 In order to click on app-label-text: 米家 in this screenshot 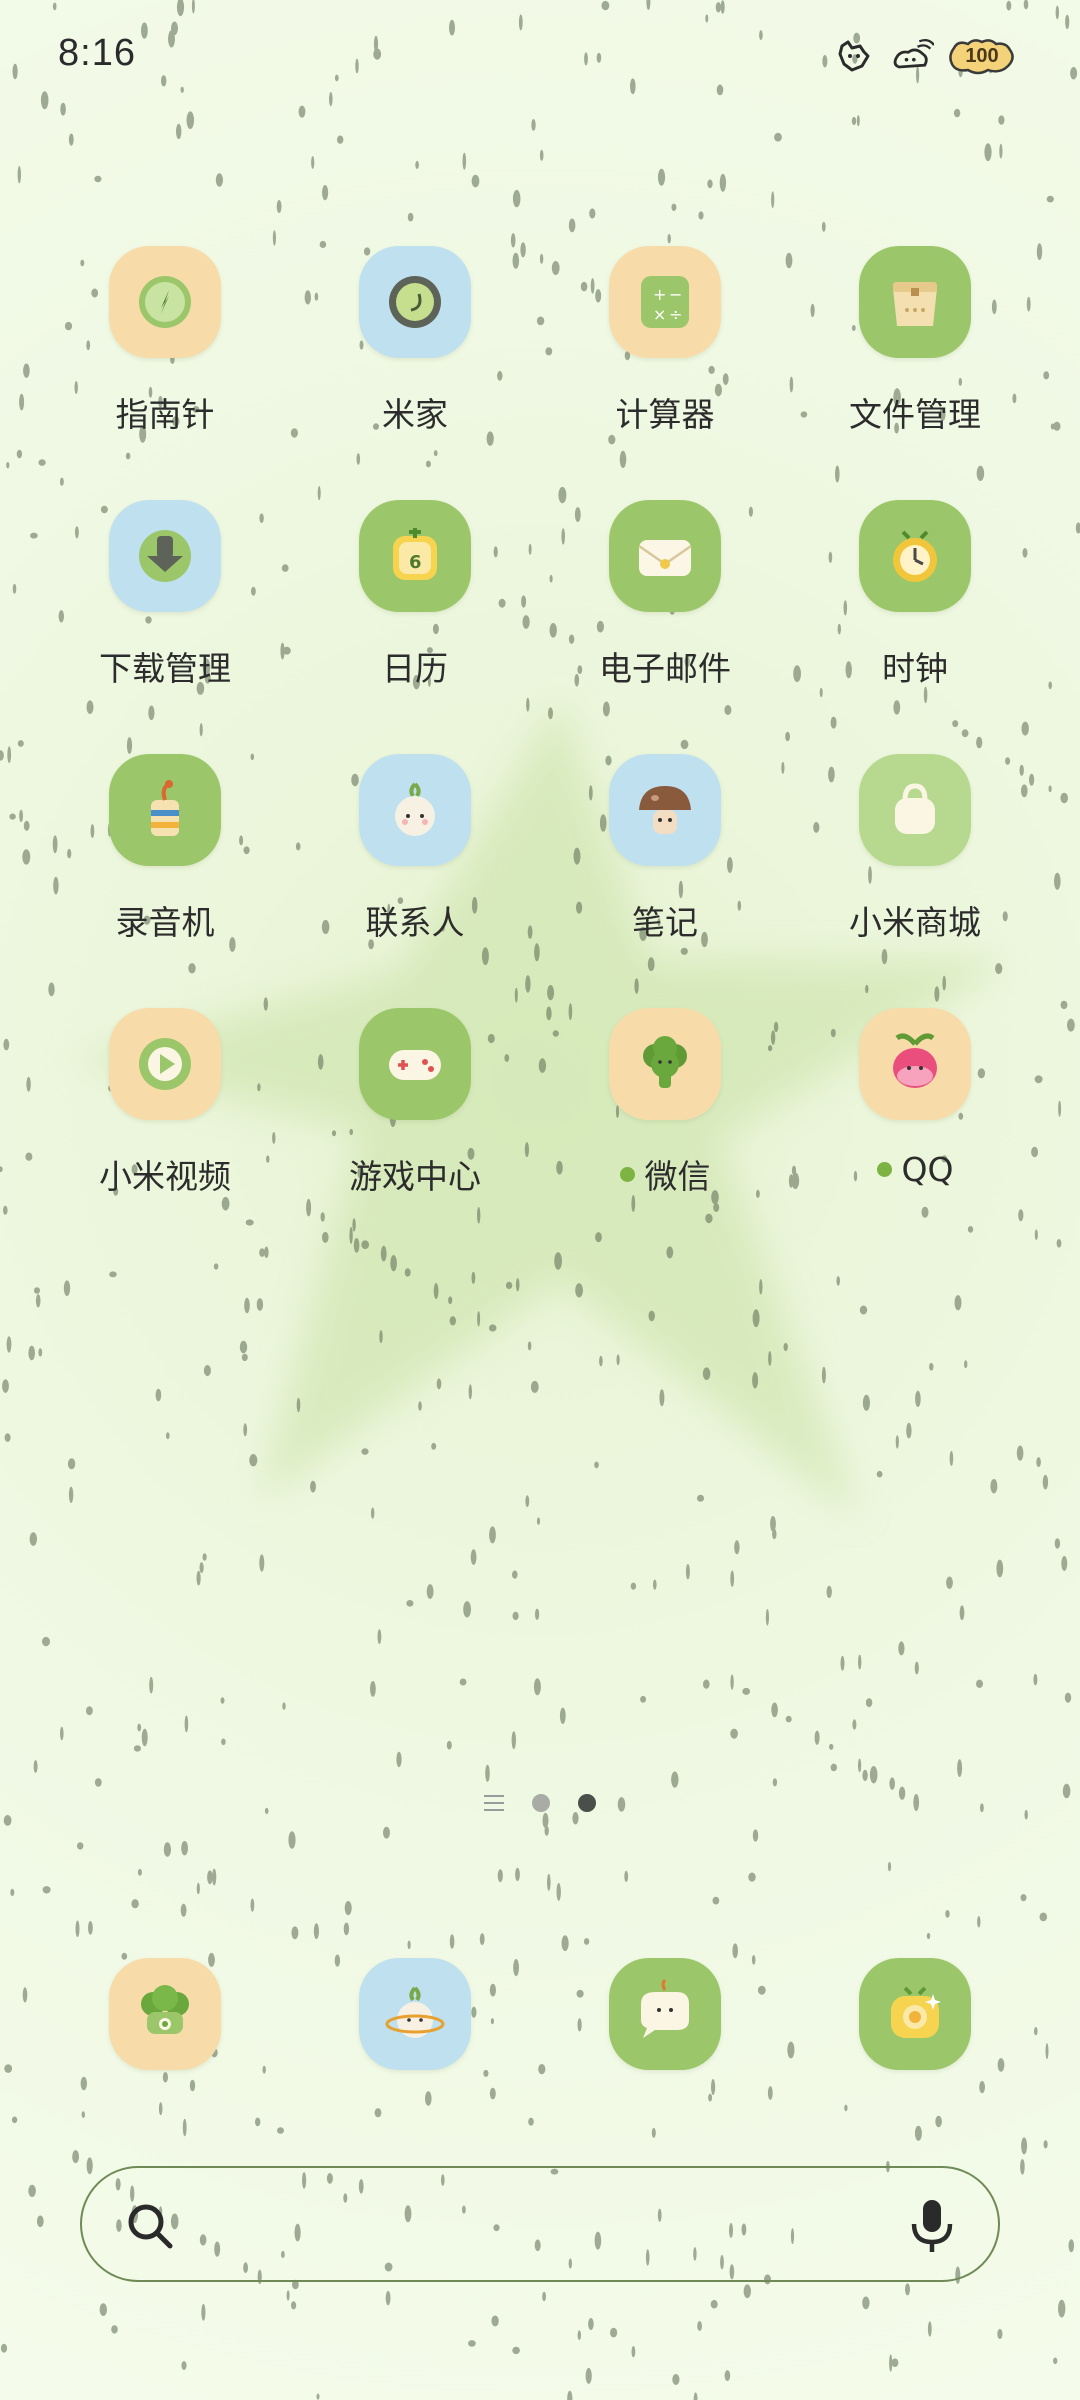, I will do `click(415, 414)`.